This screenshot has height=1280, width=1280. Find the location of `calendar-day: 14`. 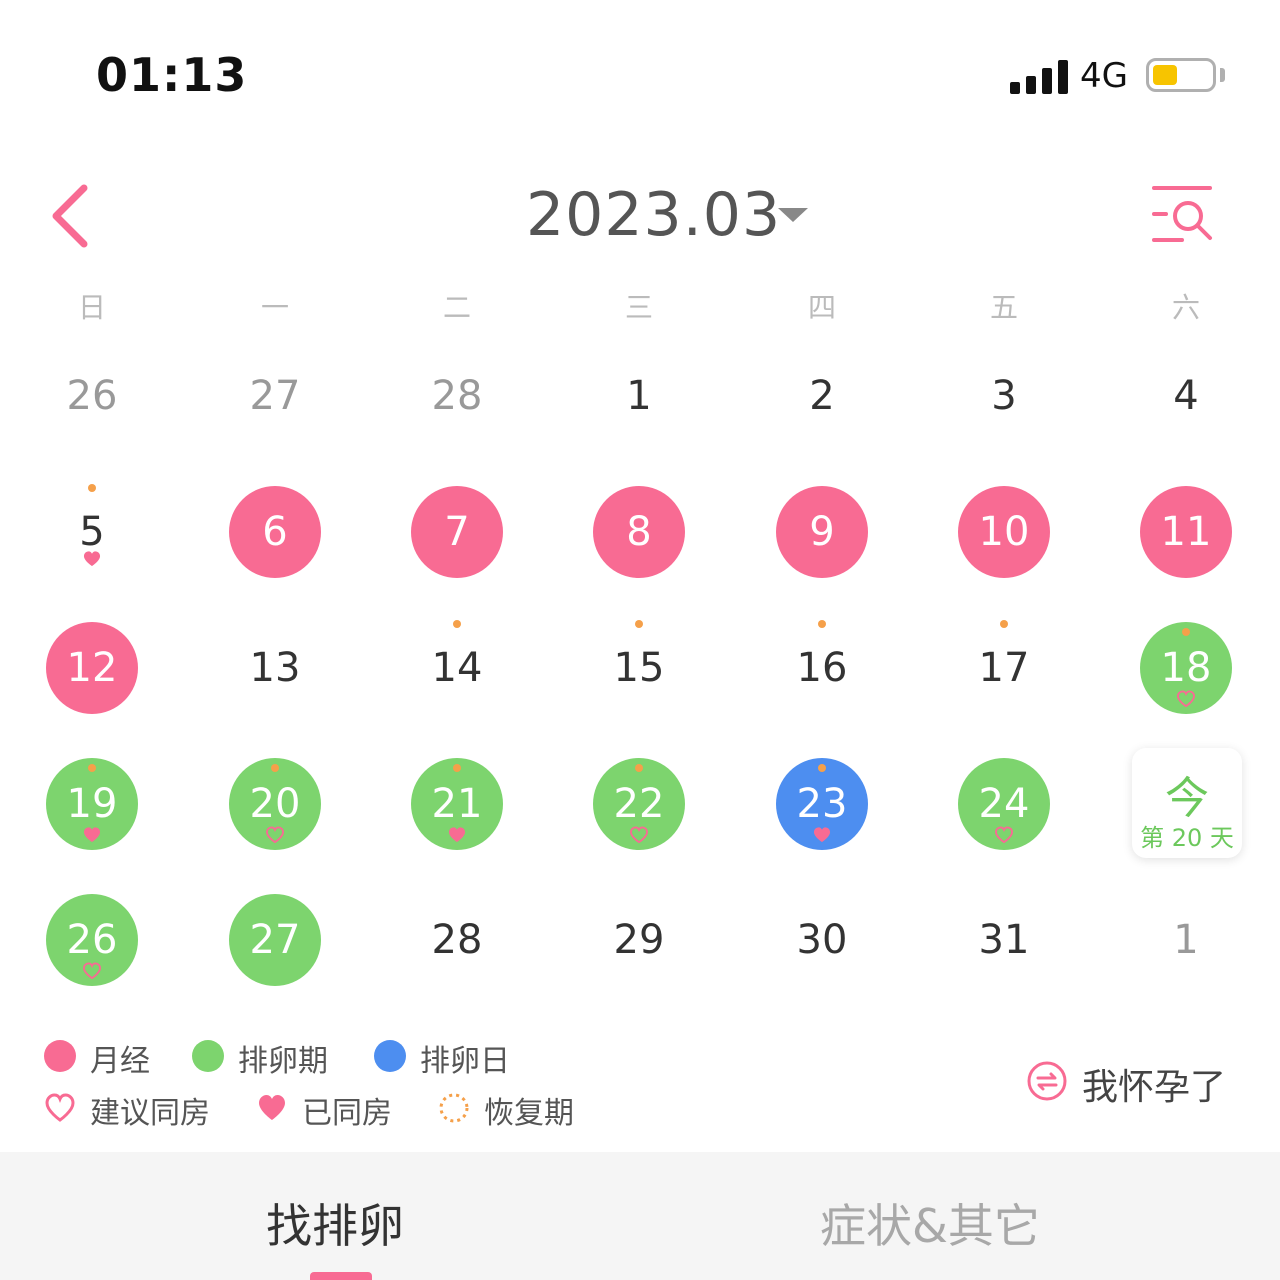

calendar-day: 14 is located at coordinates (457, 667).